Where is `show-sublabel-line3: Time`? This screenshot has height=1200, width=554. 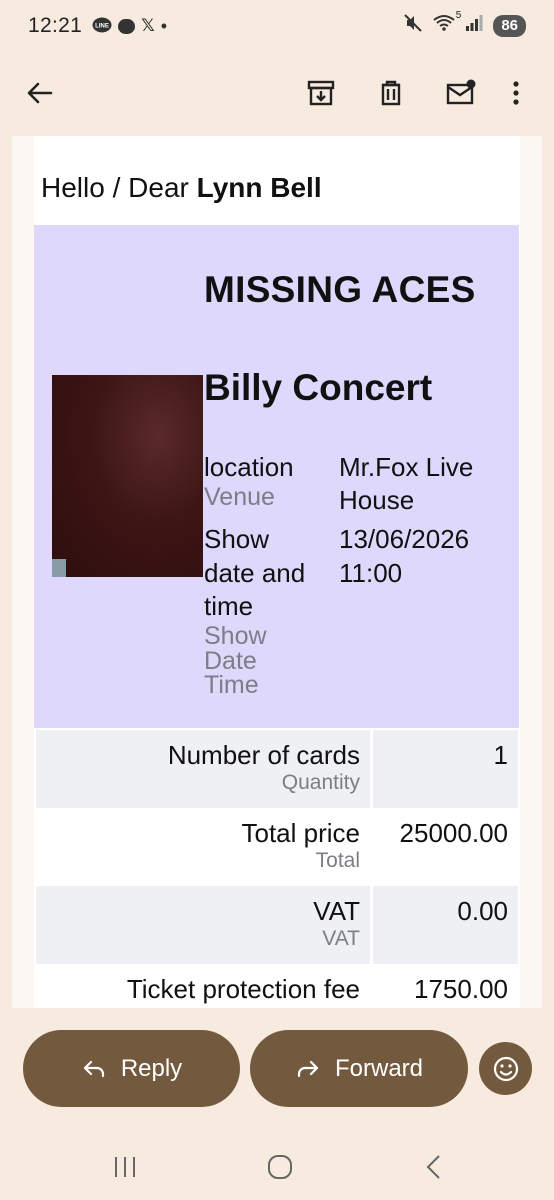
show-sublabel-line3: Time is located at coordinates (231, 685).